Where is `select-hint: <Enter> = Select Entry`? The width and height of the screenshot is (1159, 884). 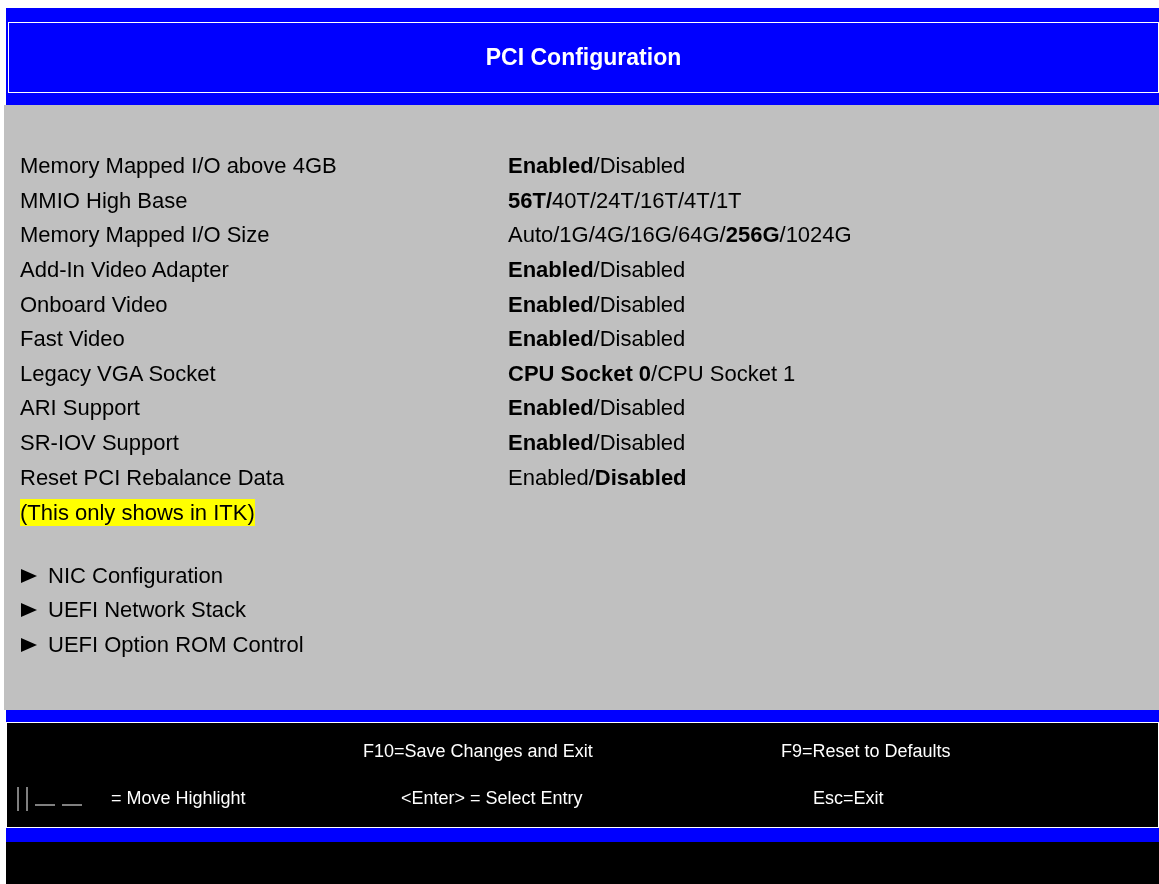
select-hint: <Enter> = Select Entry is located at coordinates (492, 798).